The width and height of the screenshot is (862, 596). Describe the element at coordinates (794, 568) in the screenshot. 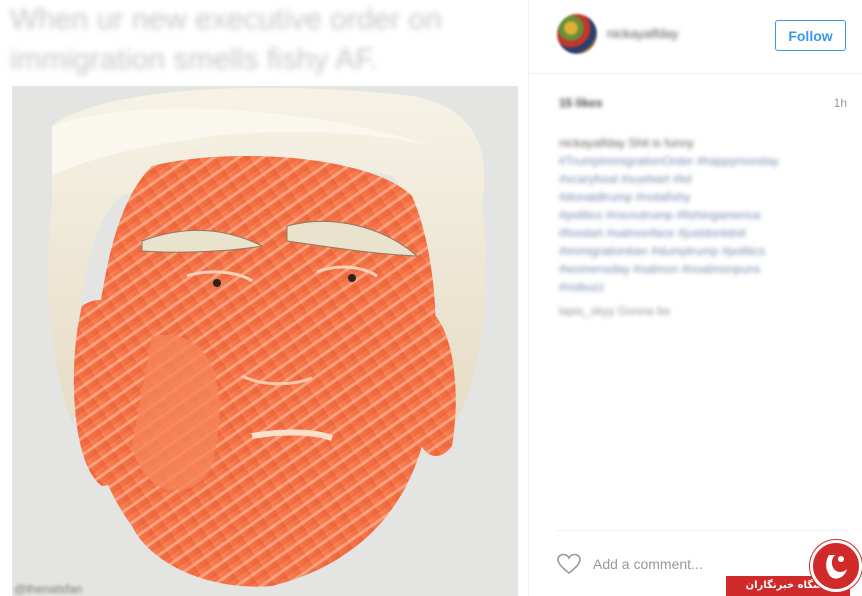

I see `watermark-logo: باشگاه خبرنگاران` at that location.